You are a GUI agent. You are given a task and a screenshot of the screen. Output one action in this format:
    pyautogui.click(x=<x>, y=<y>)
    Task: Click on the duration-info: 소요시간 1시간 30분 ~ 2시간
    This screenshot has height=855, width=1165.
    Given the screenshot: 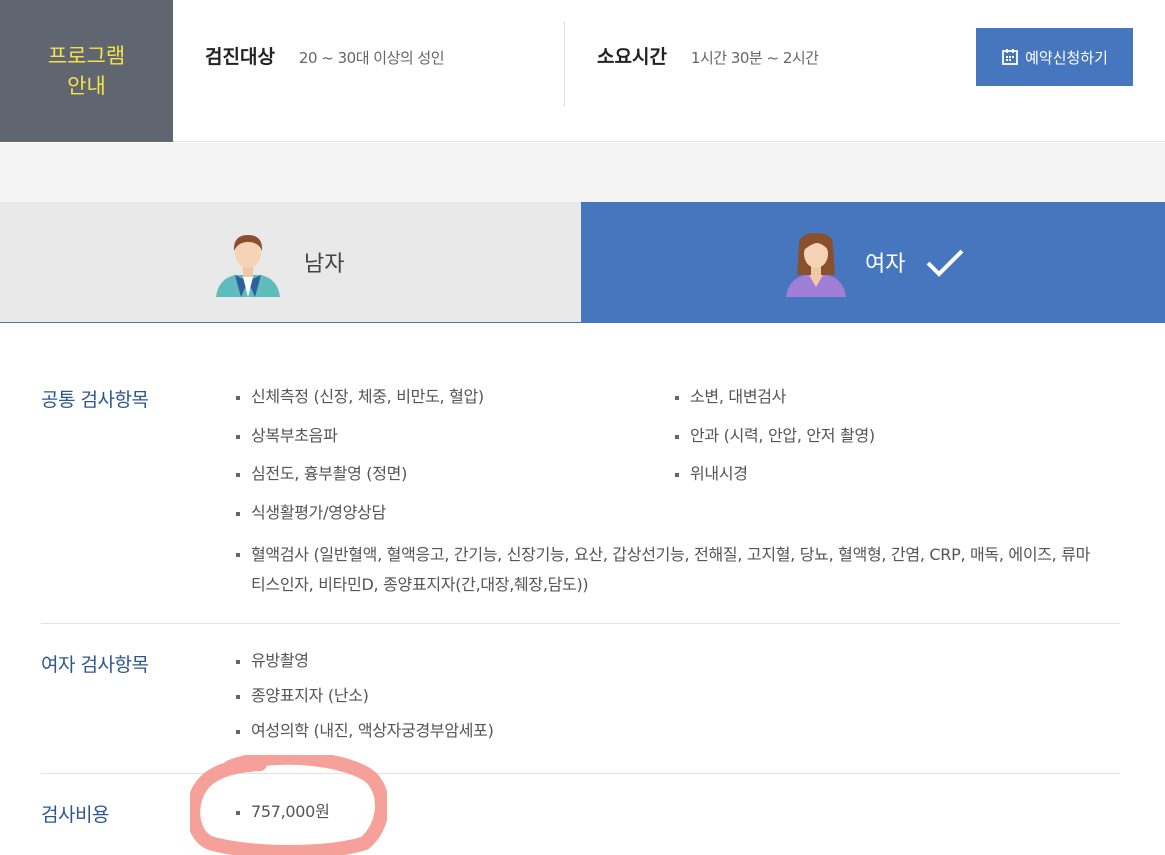 What is the action you would take?
    pyautogui.click(x=708, y=55)
    